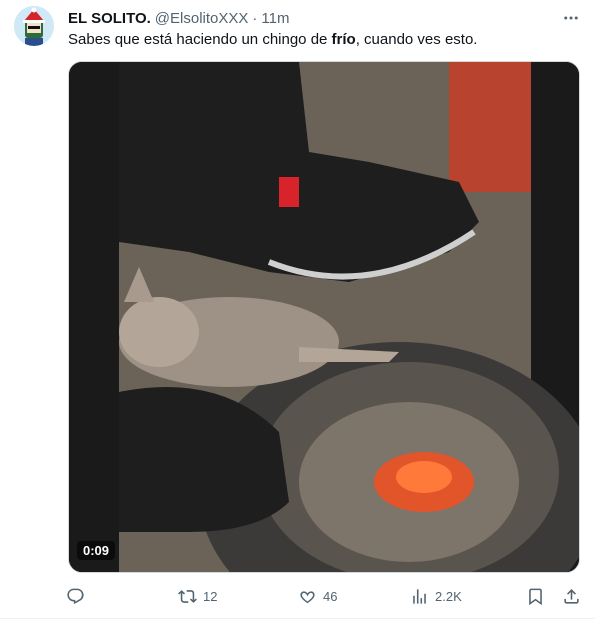 This screenshot has width=595, height=619. Describe the element at coordinates (330, 596) in the screenshot. I see `like-count: 46` at that location.